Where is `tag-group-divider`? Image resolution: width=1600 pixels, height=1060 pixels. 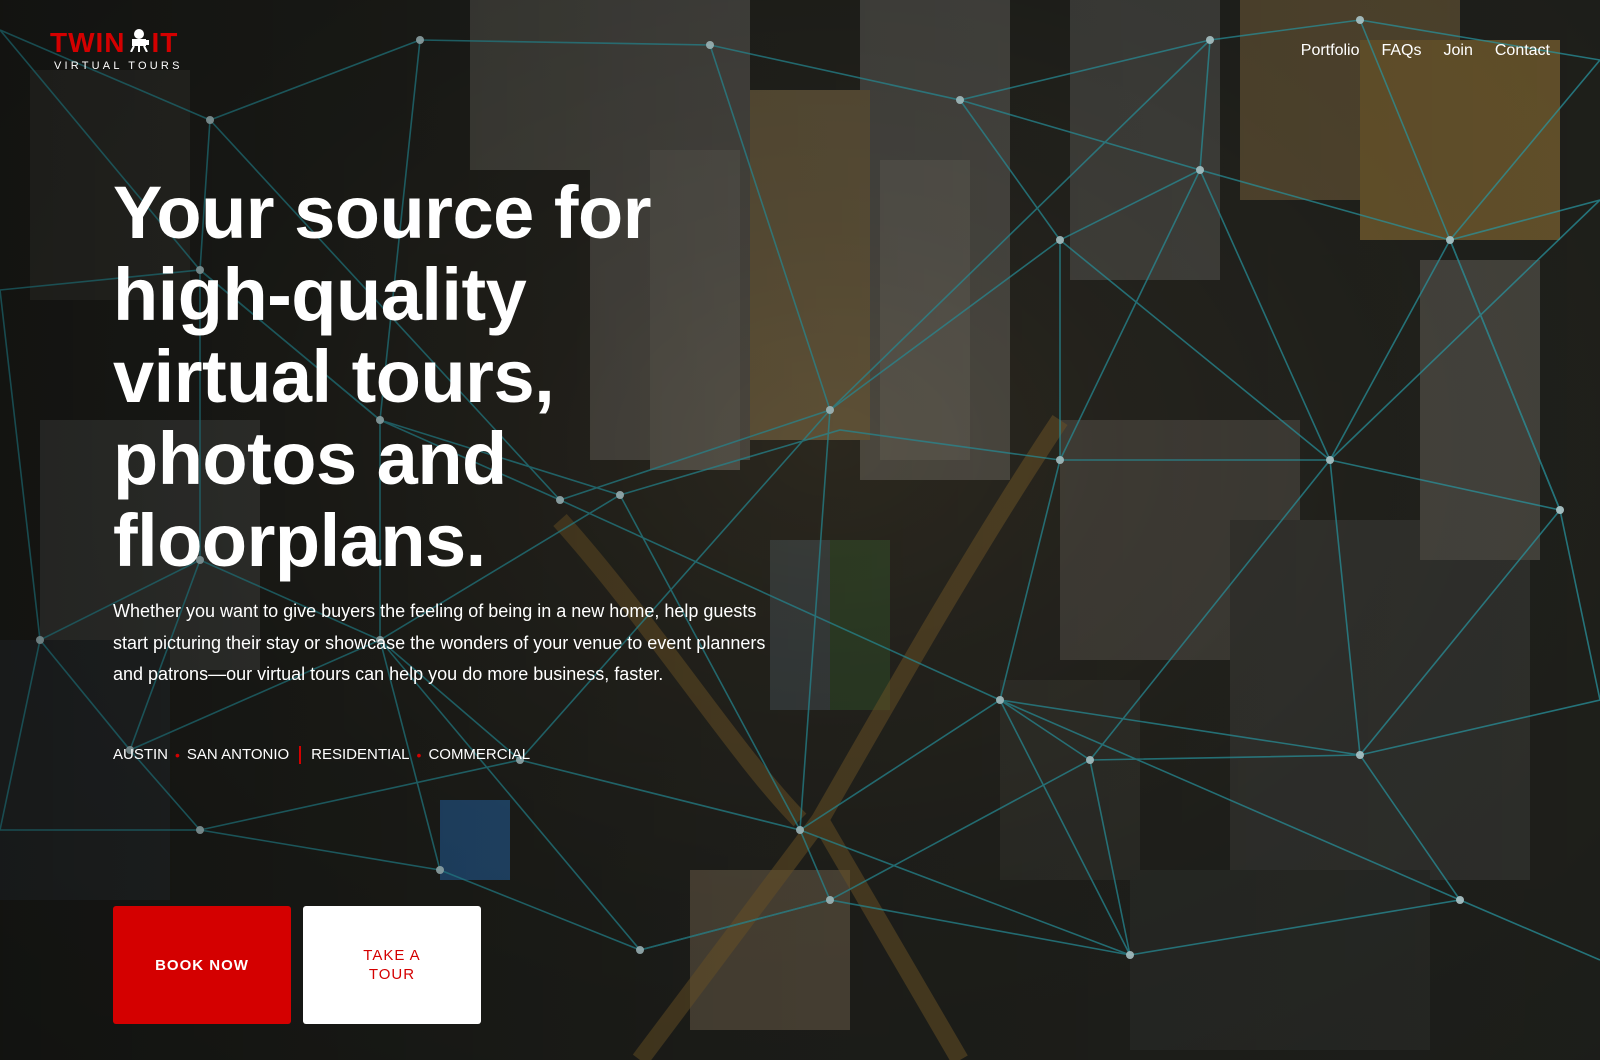
tag-group-divider is located at coordinates (300, 754).